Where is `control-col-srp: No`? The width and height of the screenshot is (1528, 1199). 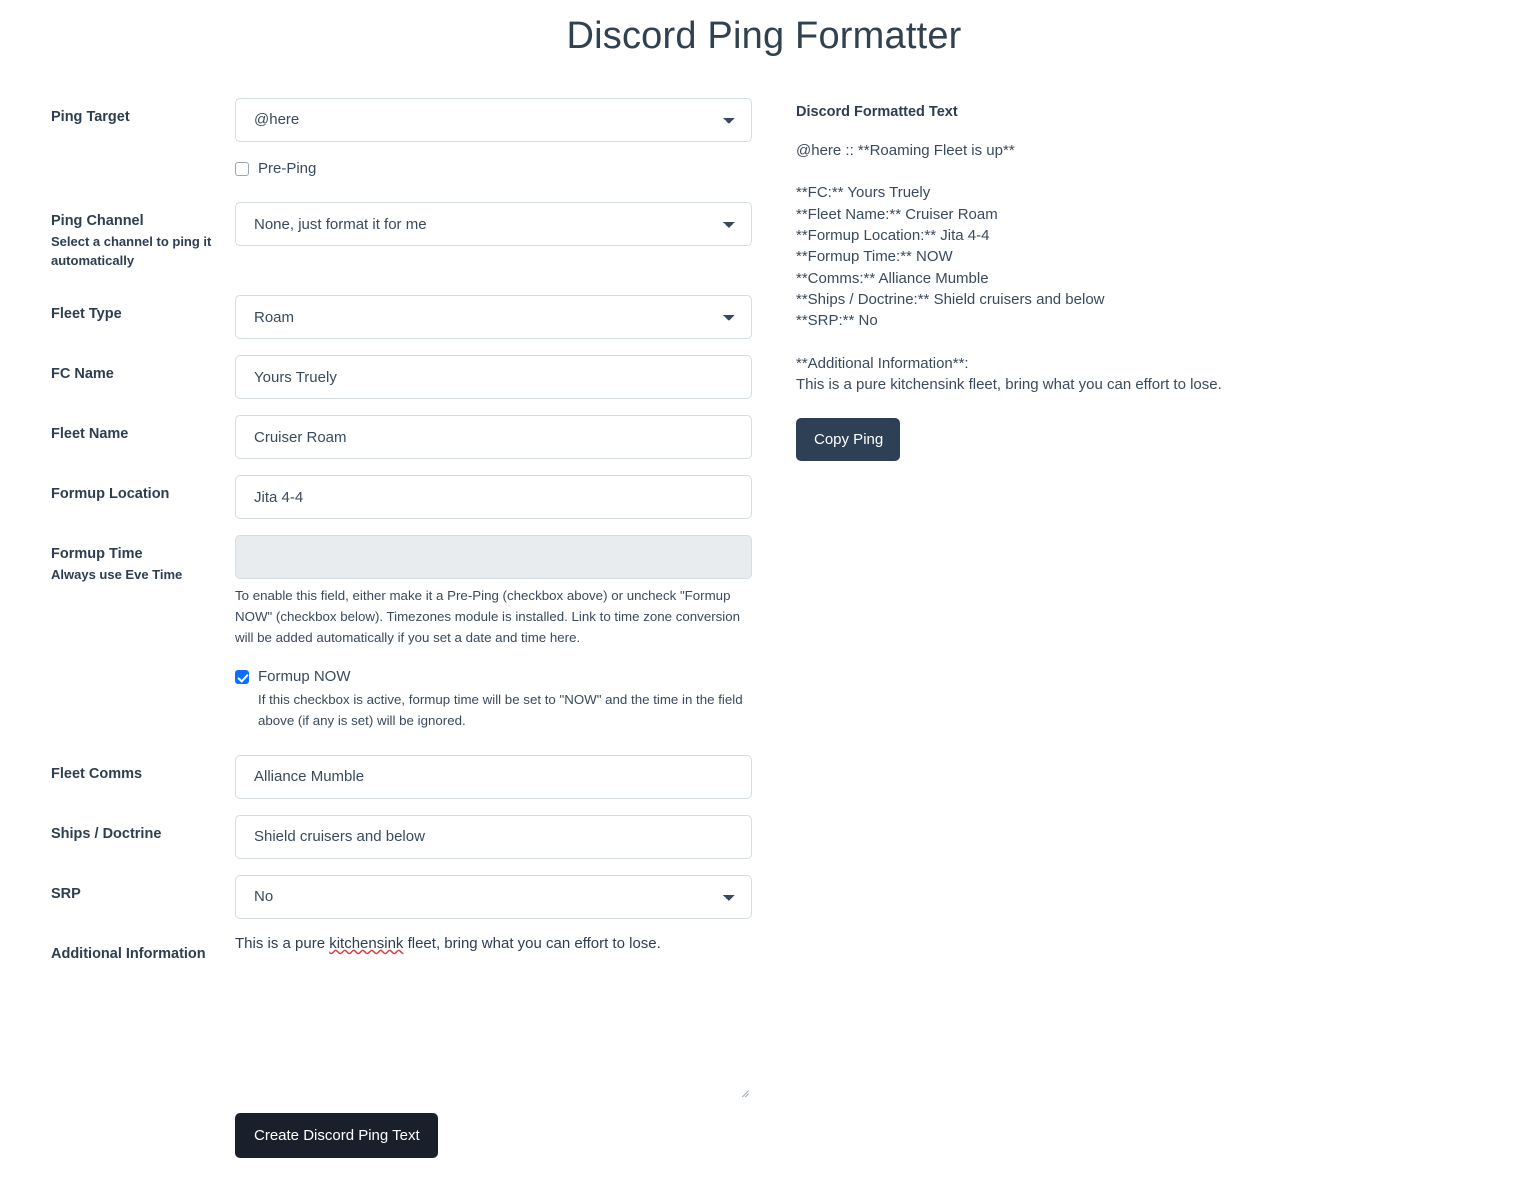 control-col-srp: No is located at coordinates (493, 896).